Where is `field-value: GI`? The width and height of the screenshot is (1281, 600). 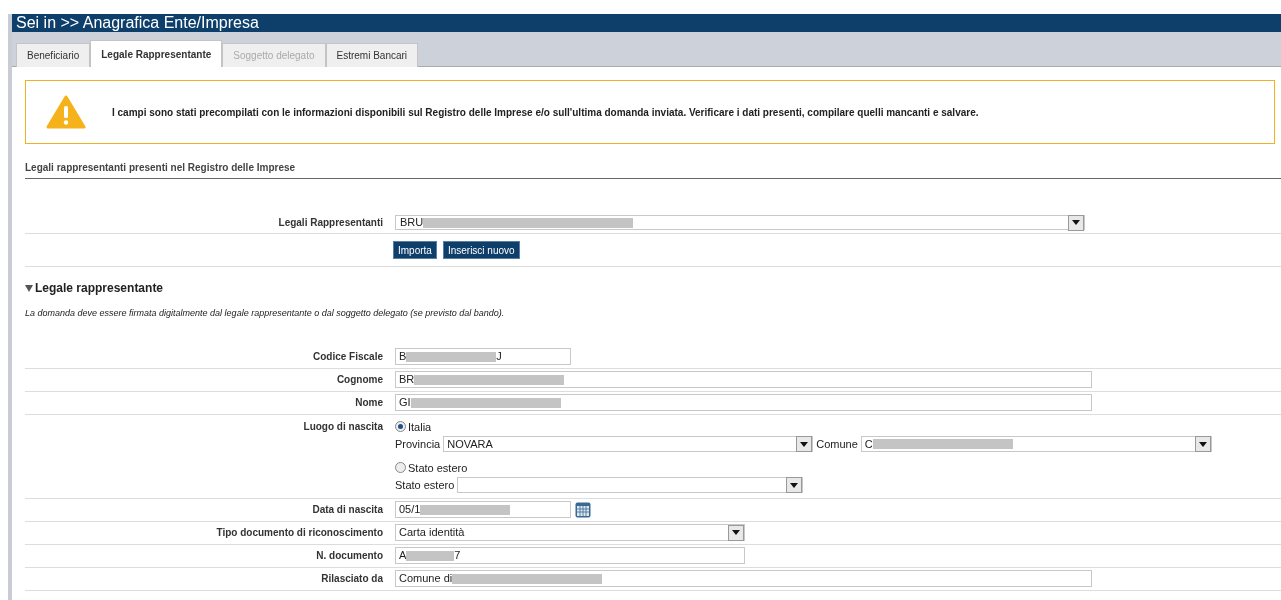
field-value: GI is located at coordinates (405, 403).